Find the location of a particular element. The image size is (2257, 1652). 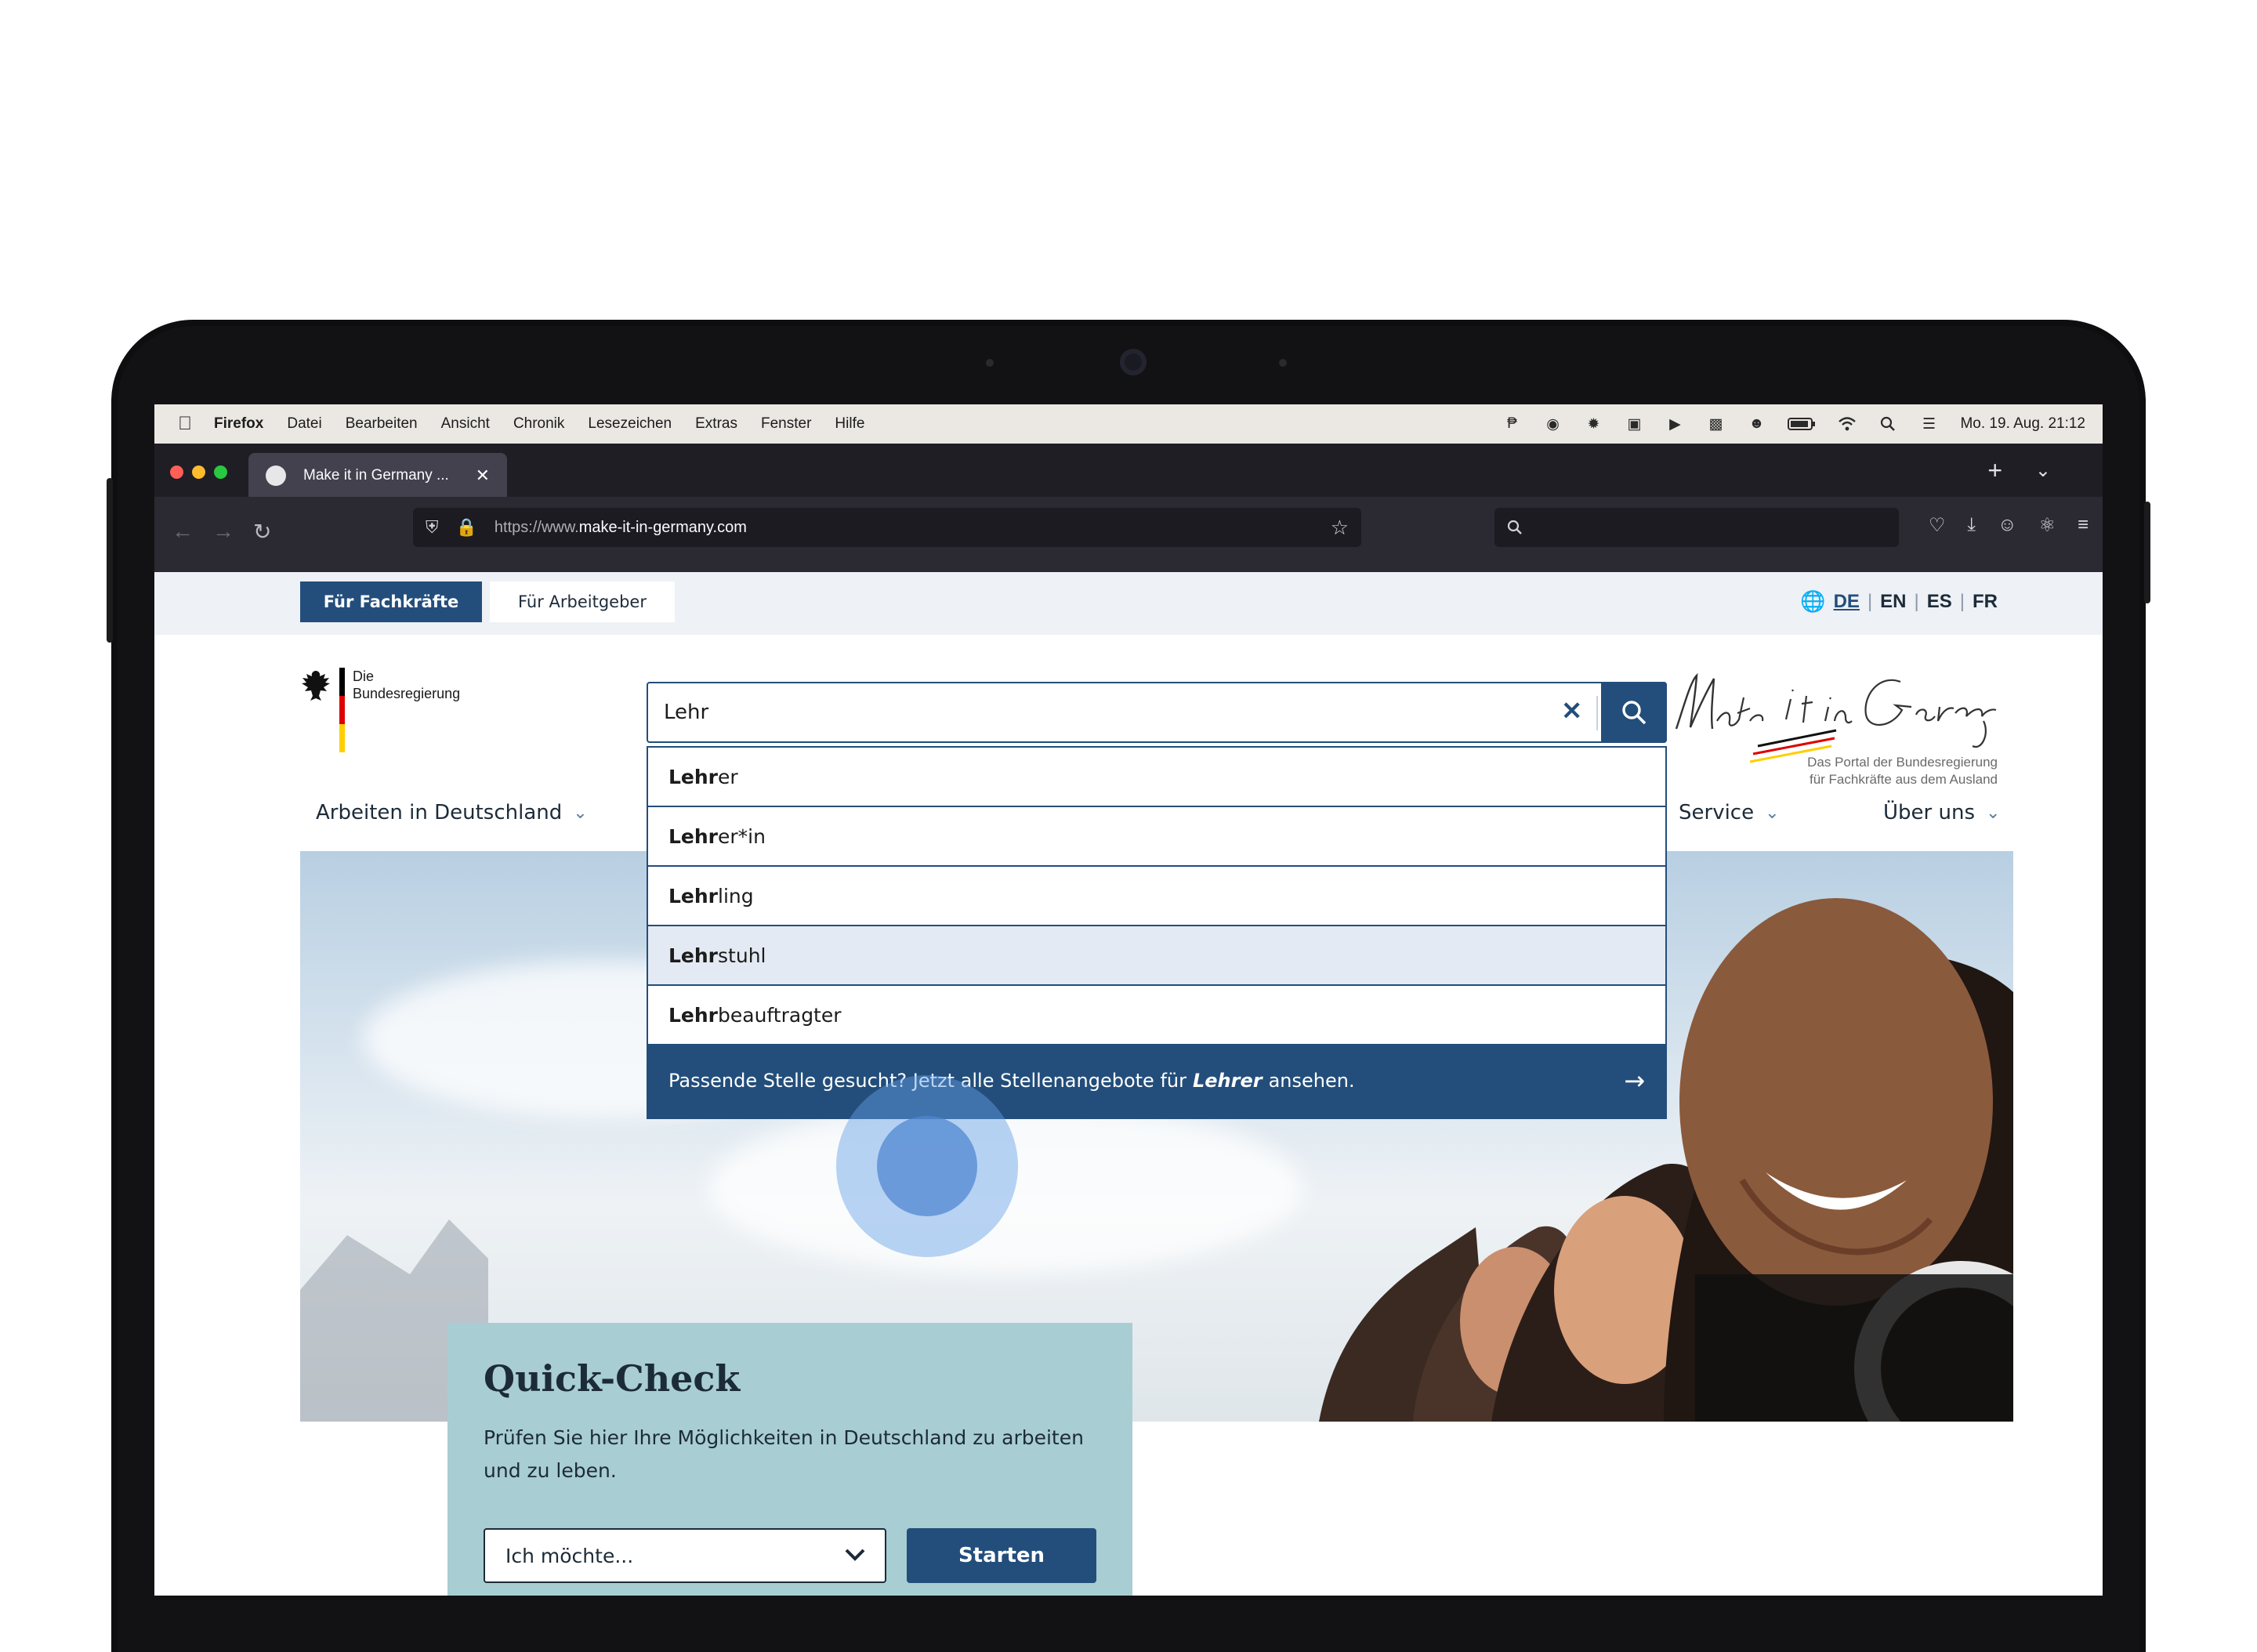

globe-icon: 🌐 is located at coordinates (1813, 601).